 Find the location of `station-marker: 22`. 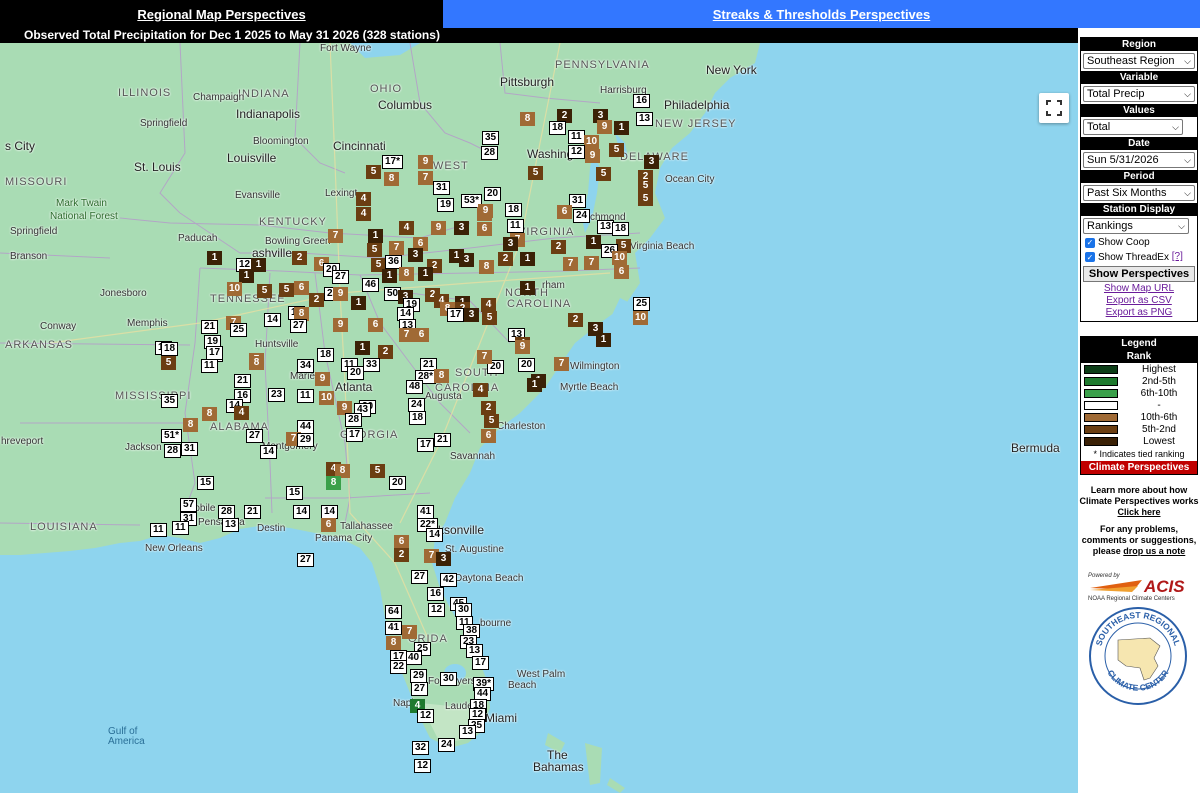

station-marker: 22 is located at coordinates (399, 667).